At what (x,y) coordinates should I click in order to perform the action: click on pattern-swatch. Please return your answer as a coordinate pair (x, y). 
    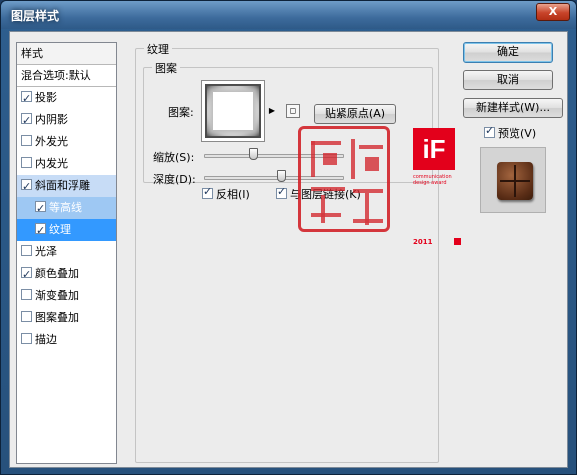
    Looking at the image, I should click on (233, 111).